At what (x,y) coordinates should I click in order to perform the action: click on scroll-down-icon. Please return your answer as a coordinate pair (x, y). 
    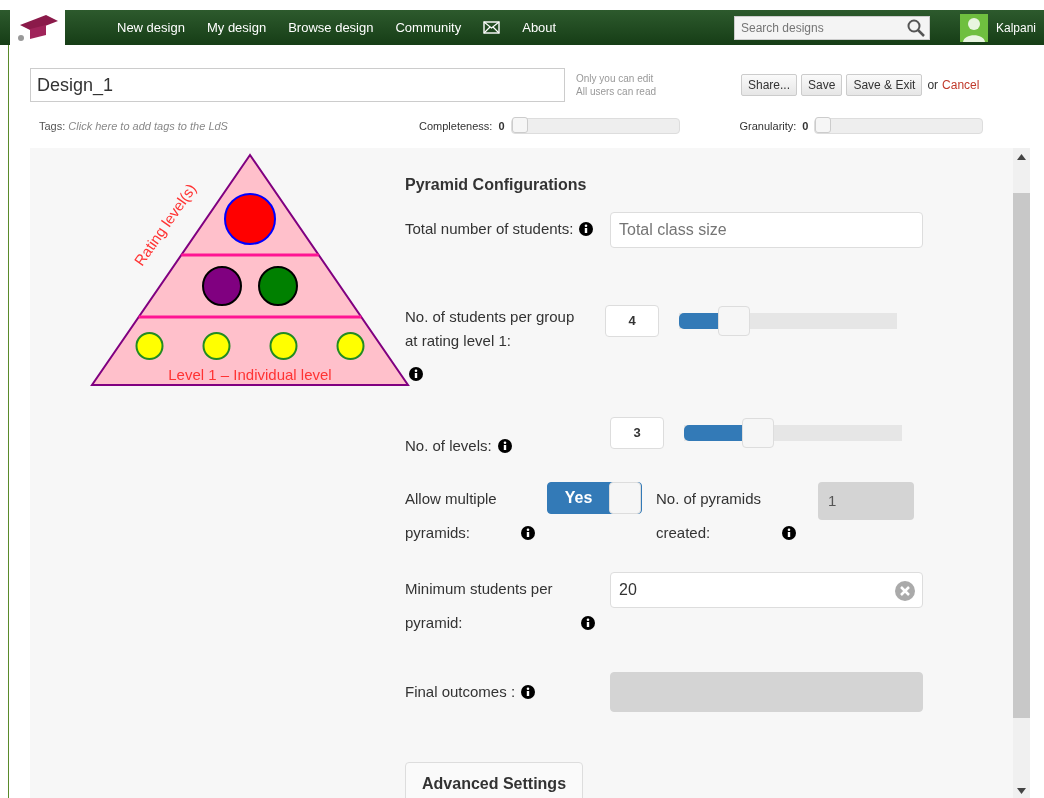
    Looking at the image, I should click on (1021, 791).